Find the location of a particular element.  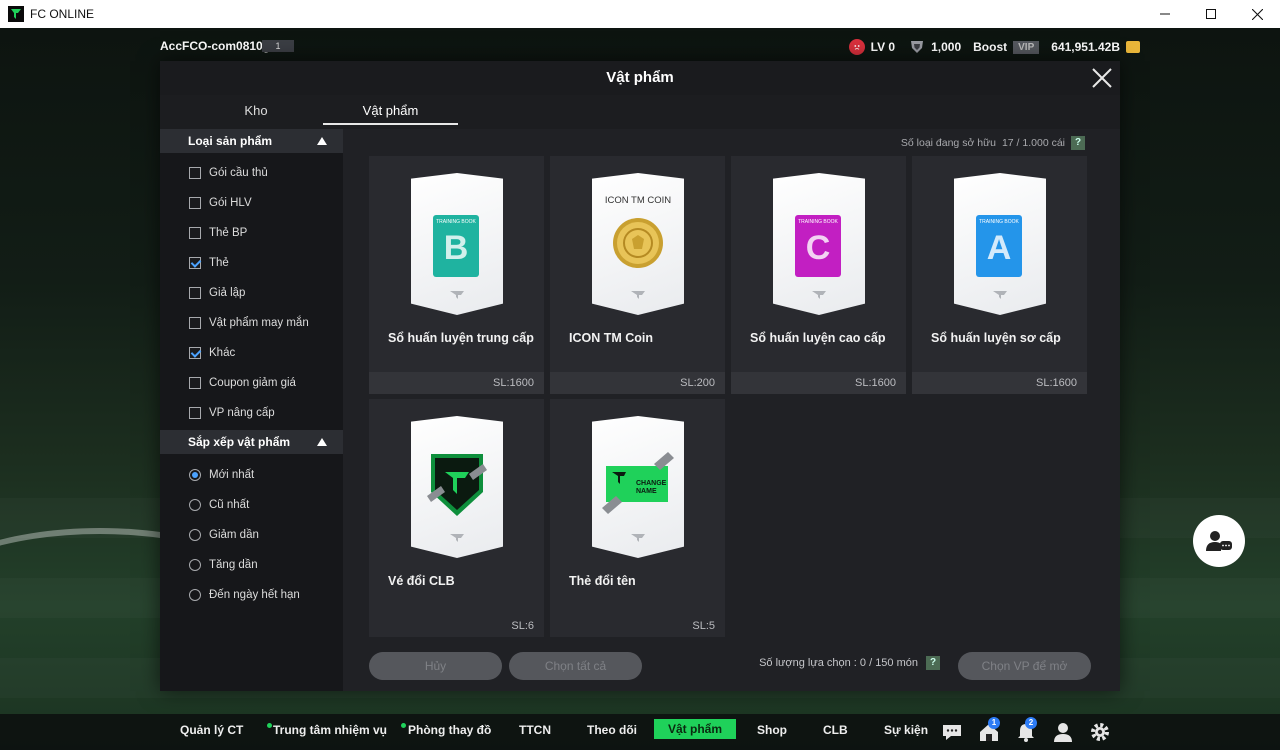

tab-inventory: Kho is located at coordinates (256, 112).